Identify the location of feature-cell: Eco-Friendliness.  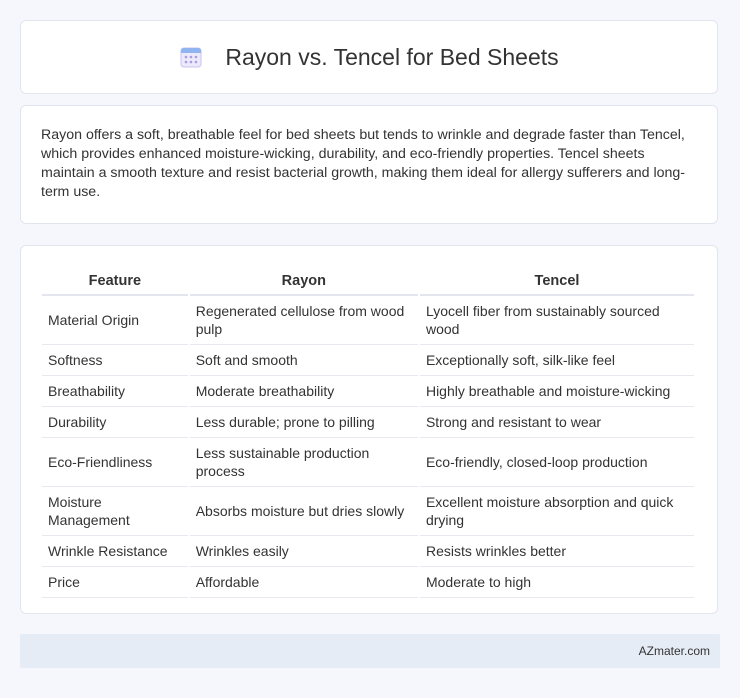
(115, 462).